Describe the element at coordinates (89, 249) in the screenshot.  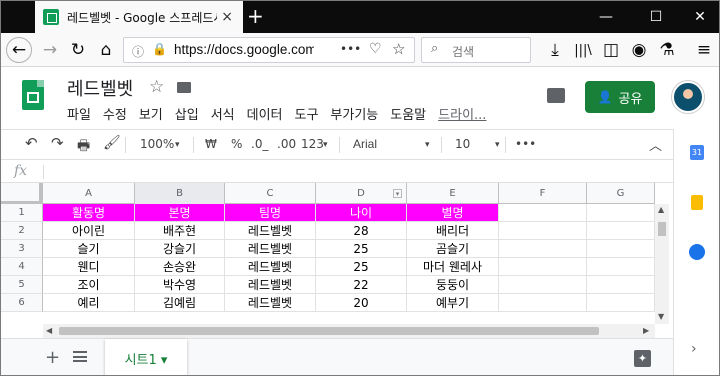
I see `table-cell: 슬기` at that location.